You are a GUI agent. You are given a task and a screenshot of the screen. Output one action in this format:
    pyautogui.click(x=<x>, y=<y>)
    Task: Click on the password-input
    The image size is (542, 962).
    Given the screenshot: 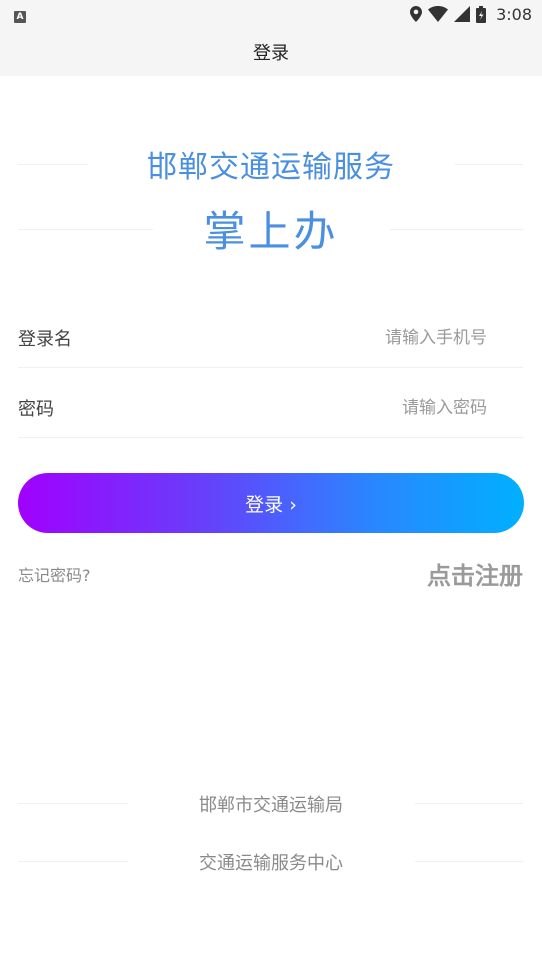 What is the action you would take?
    pyautogui.click(x=393, y=407)
    